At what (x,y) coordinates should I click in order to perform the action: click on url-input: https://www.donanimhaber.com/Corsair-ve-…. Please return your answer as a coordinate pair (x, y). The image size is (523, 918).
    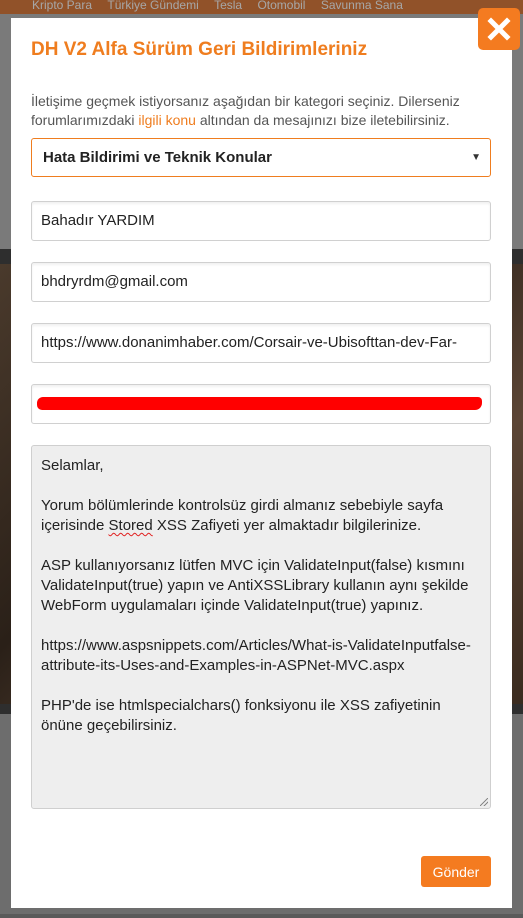
    Looking at the image, I should click on (261, 343).